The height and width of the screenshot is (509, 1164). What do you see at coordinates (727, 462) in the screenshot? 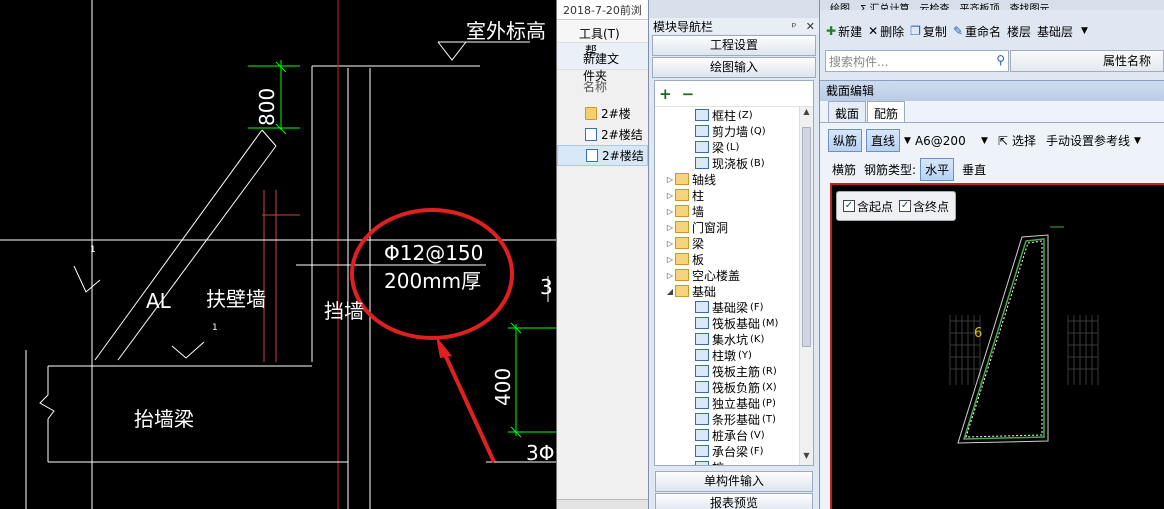
I see `tree-node: 桩` at bounding box center [727, 462].